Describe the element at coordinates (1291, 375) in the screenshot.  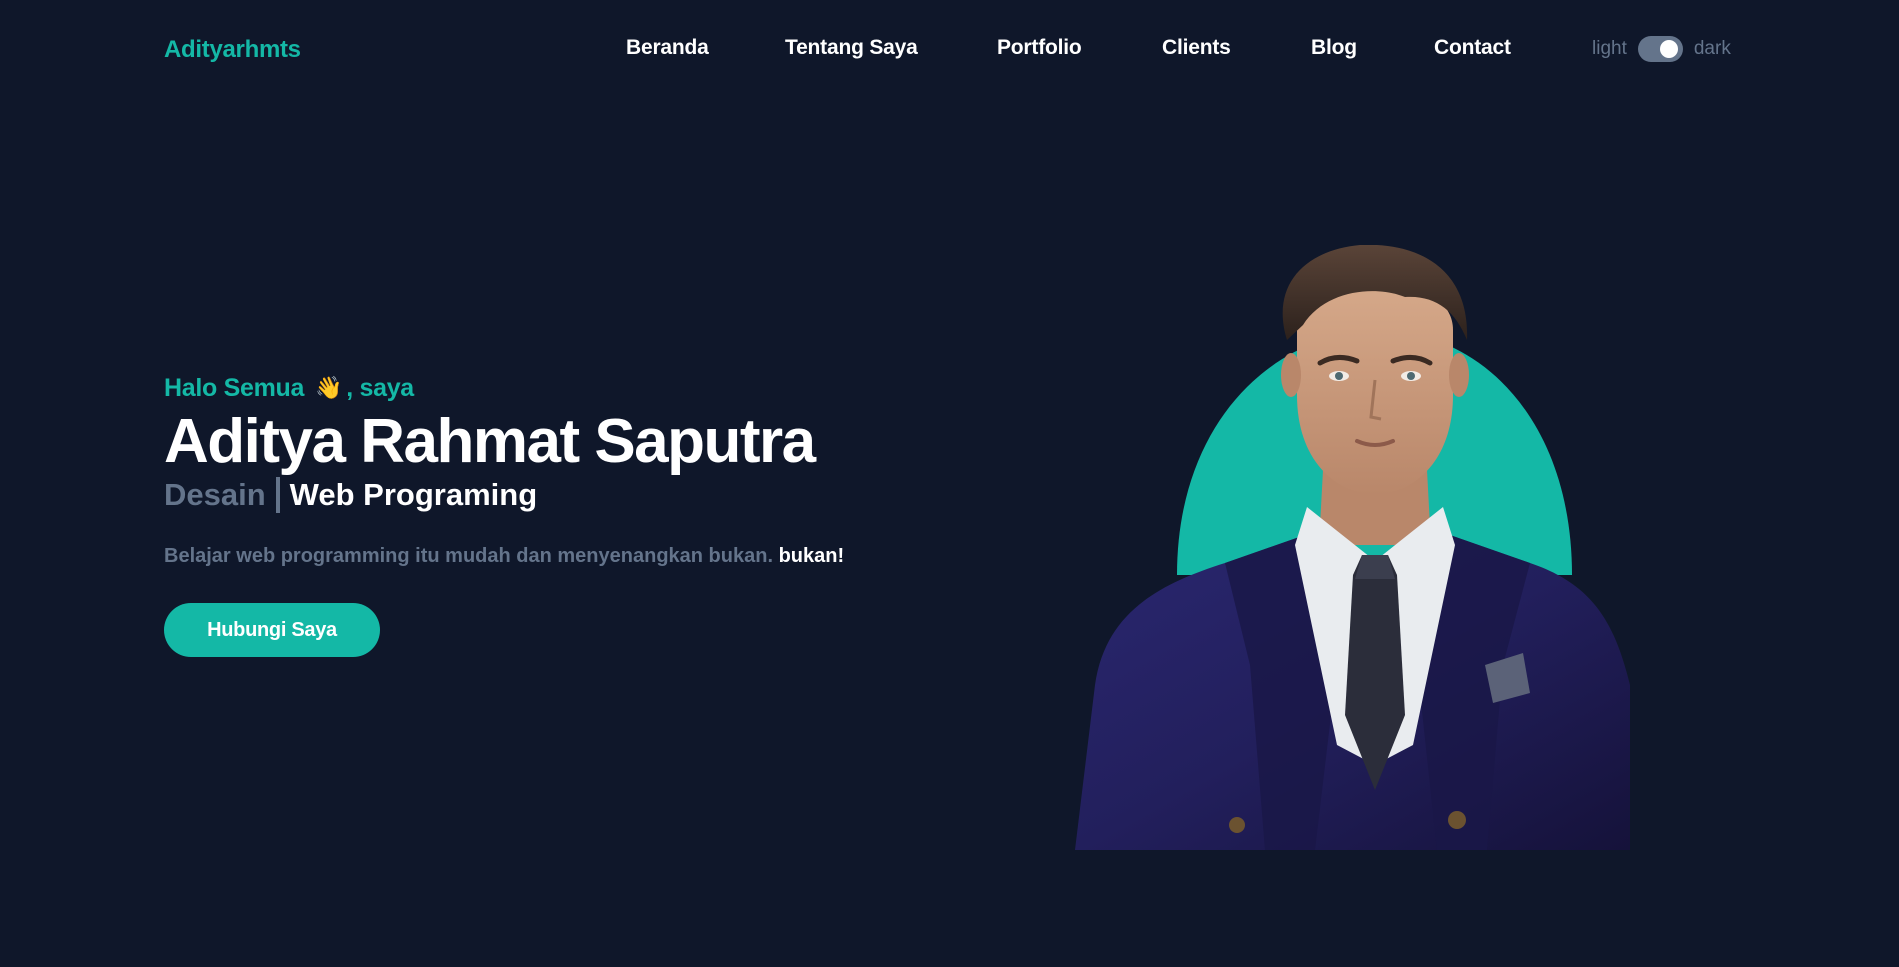
I see `left-ear` at that location.